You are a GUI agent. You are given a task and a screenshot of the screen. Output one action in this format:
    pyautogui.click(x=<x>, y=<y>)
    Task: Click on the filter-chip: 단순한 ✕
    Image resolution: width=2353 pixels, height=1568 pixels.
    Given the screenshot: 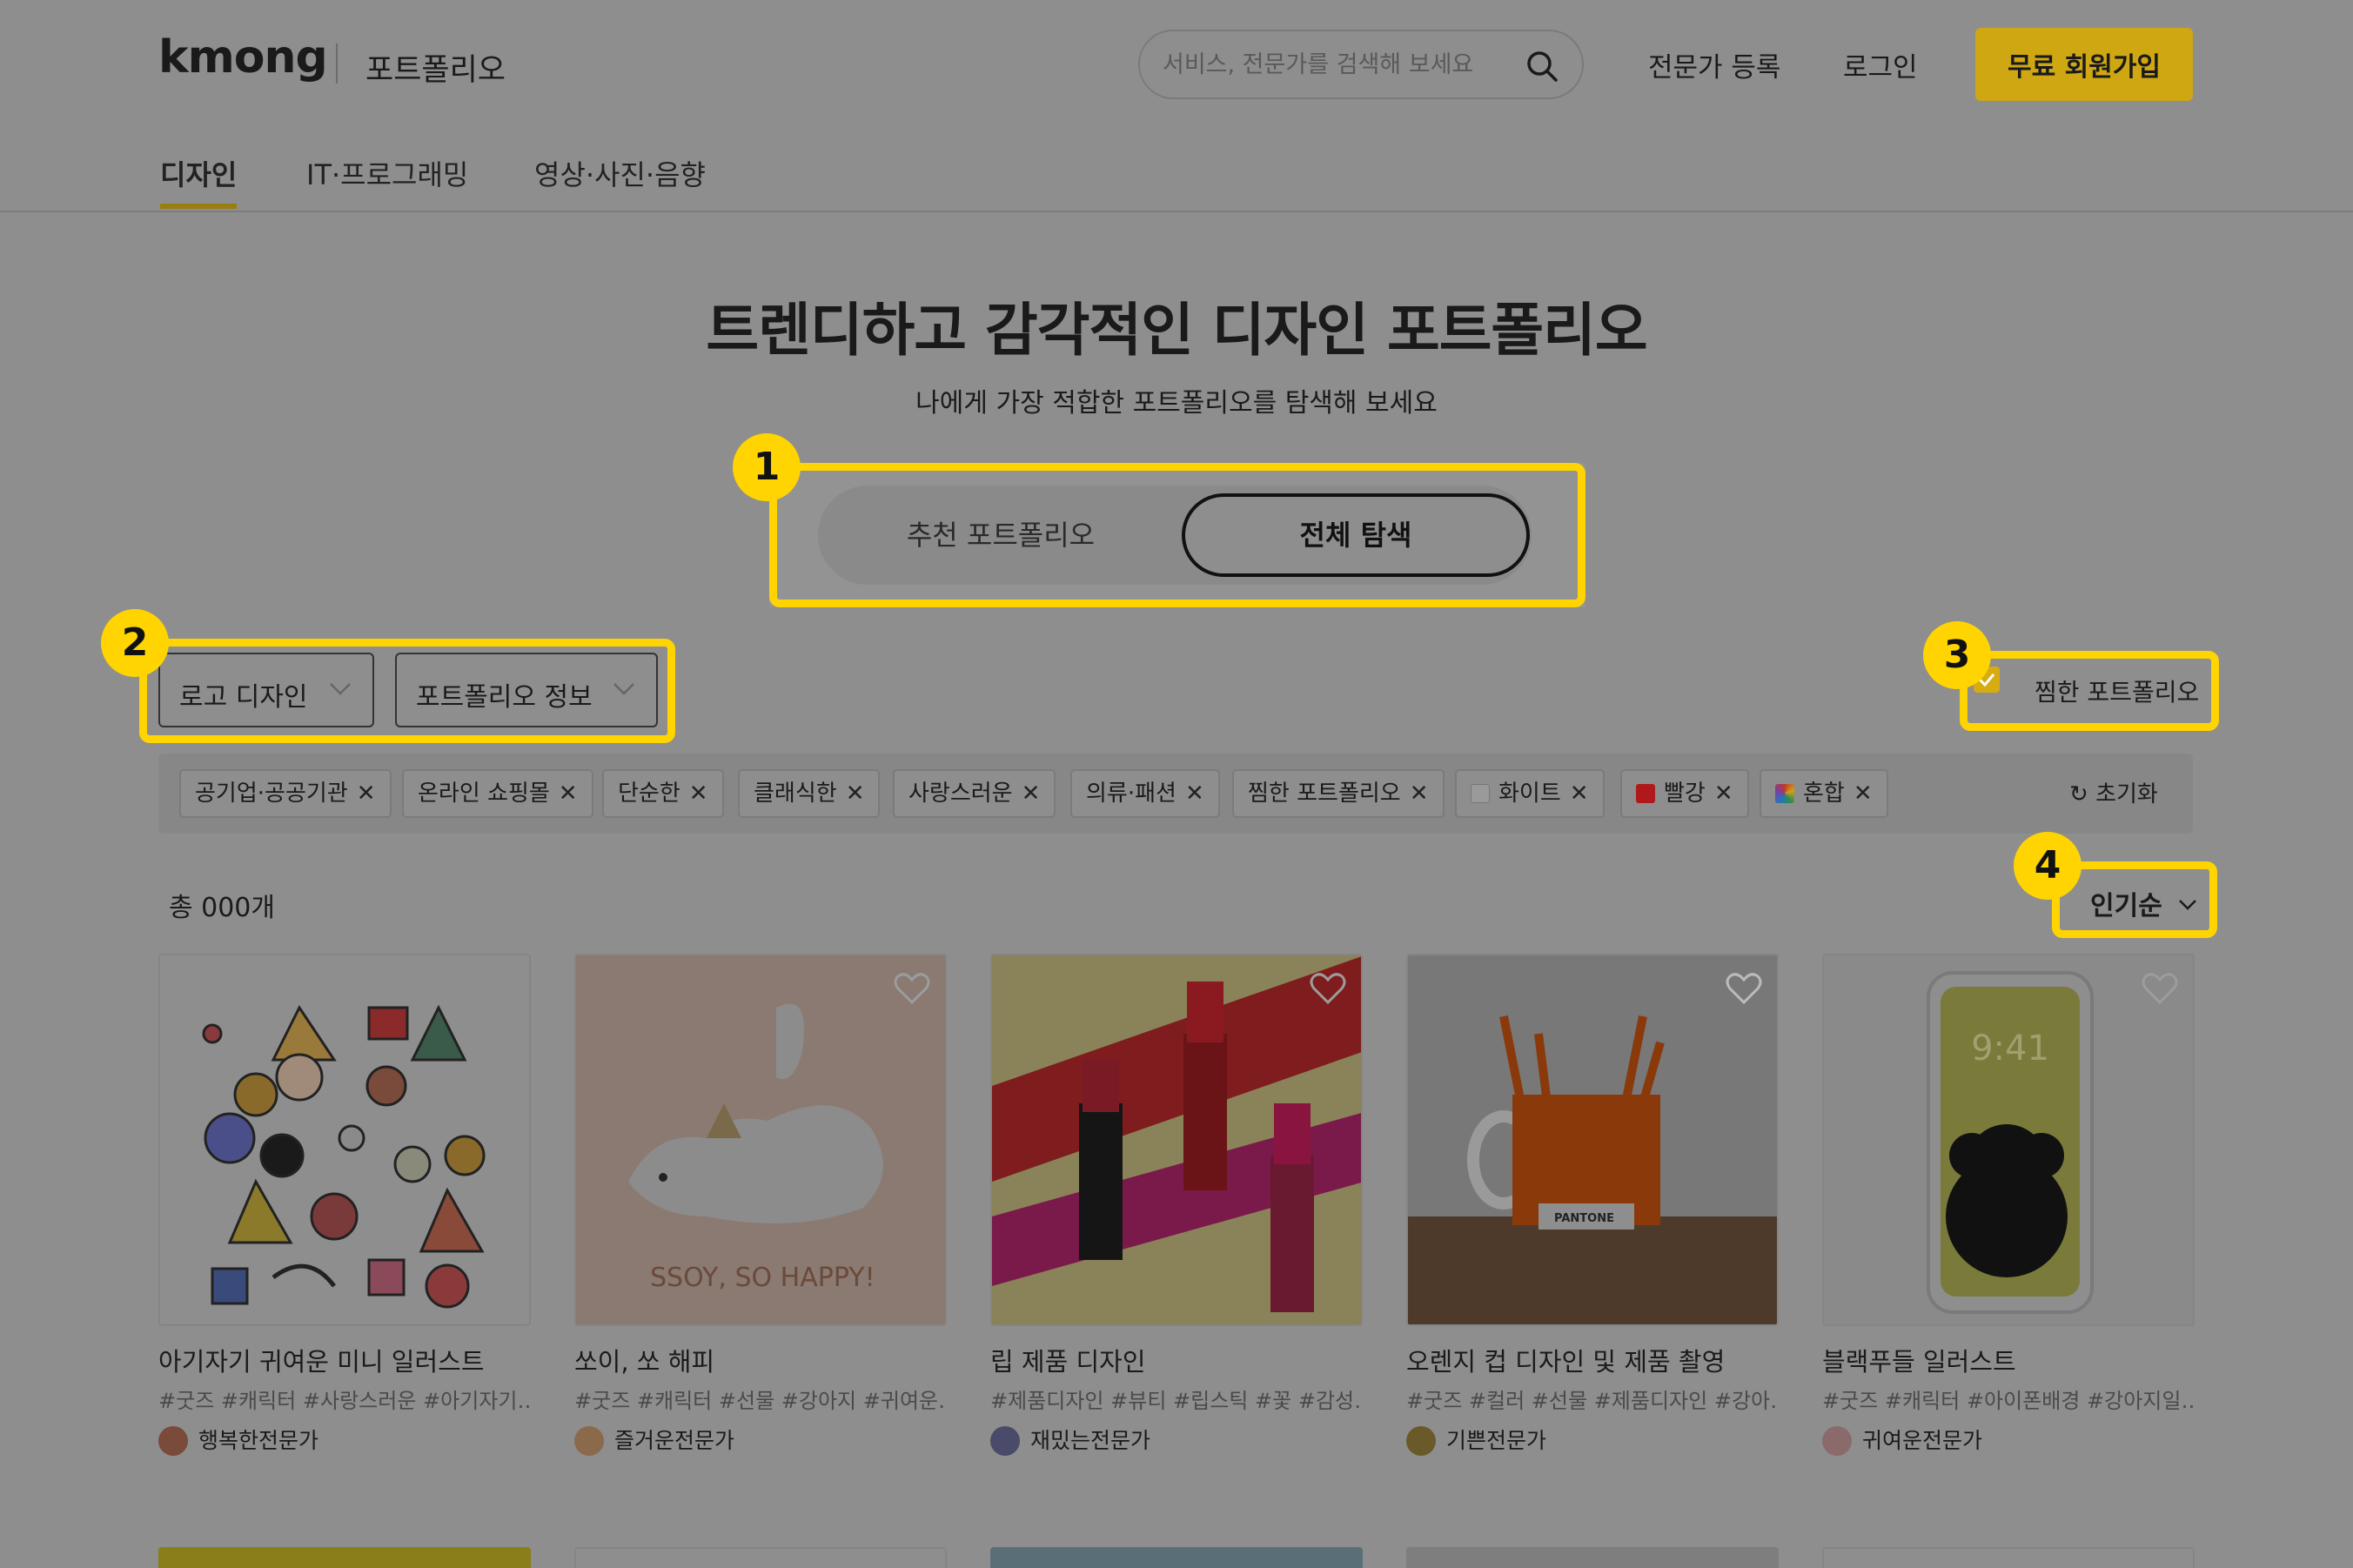 What is the action you would take?
    pyautogui.click(x=663, y=794)
    